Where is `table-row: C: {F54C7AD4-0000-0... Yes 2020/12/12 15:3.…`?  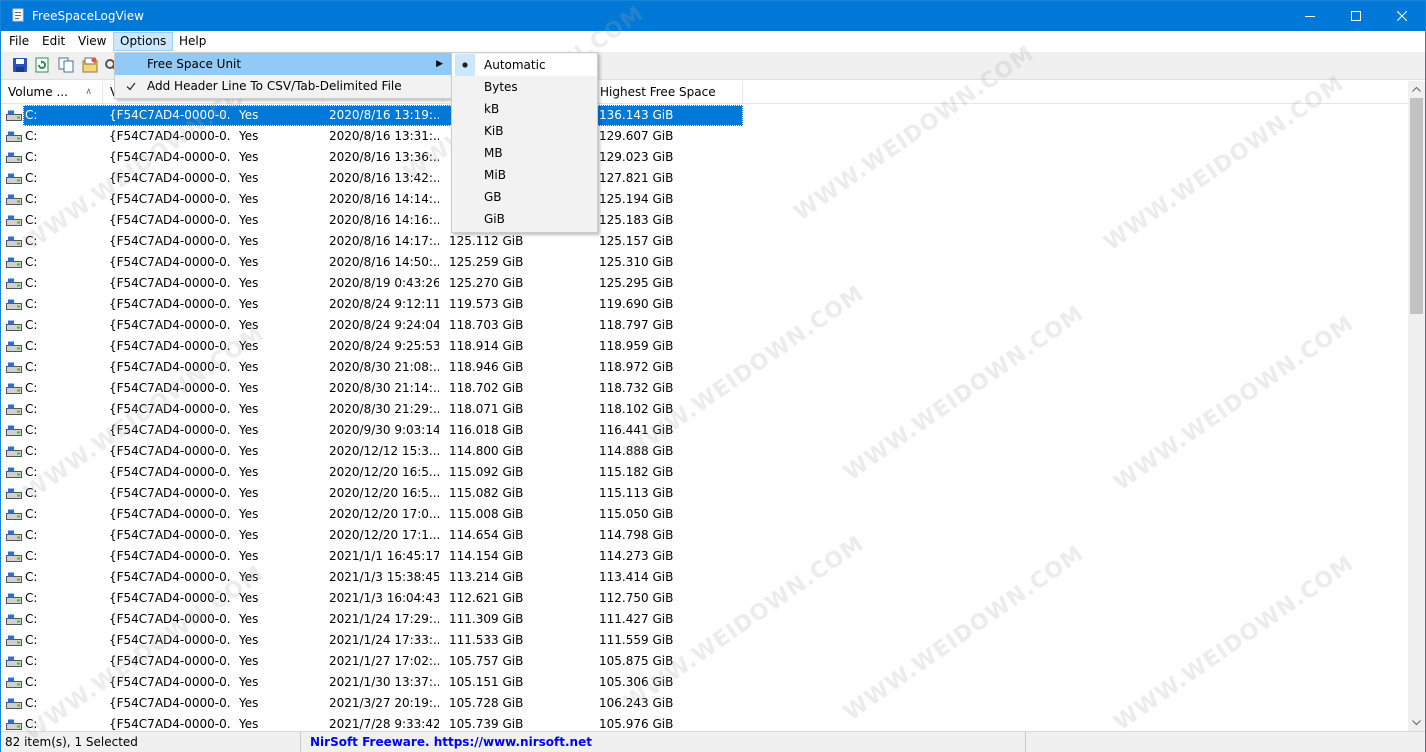 table-row: C: {F54C7AD4-0000-0... Yes 2020/12/12 15:3.… is located at coordinates (704, 451).